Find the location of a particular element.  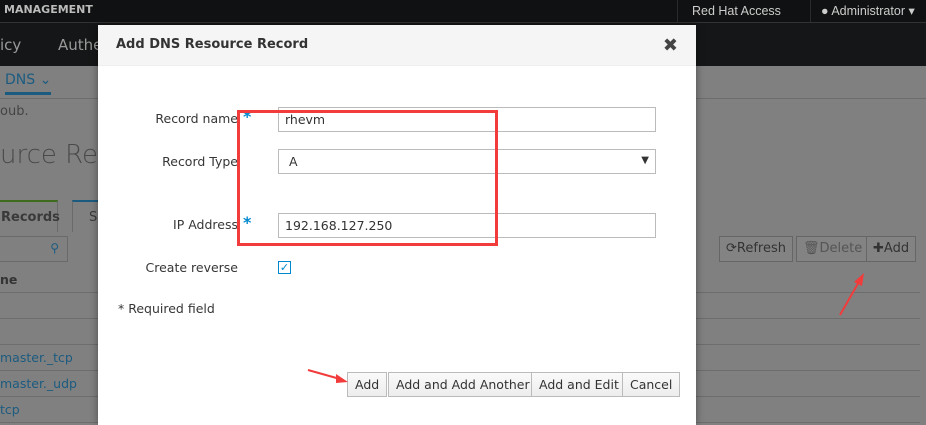

ip-address-label: IP Address is located at coordinates (205, 224).